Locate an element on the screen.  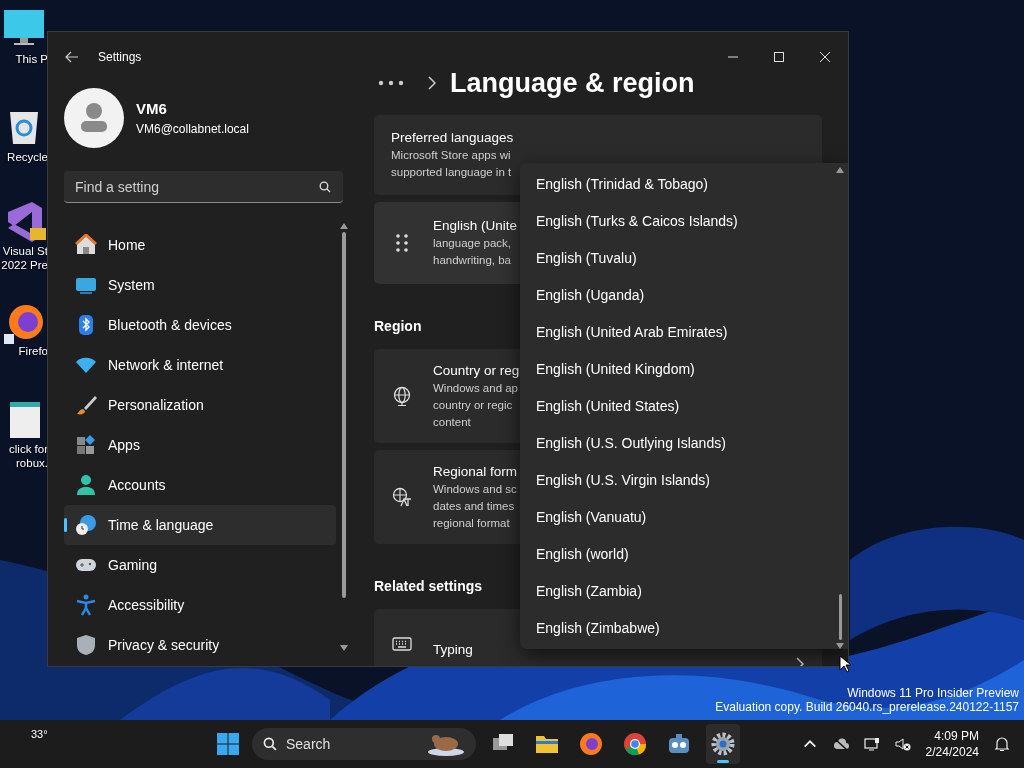
clock-date: 2/24/2024 is located at coordinates (952, 752).